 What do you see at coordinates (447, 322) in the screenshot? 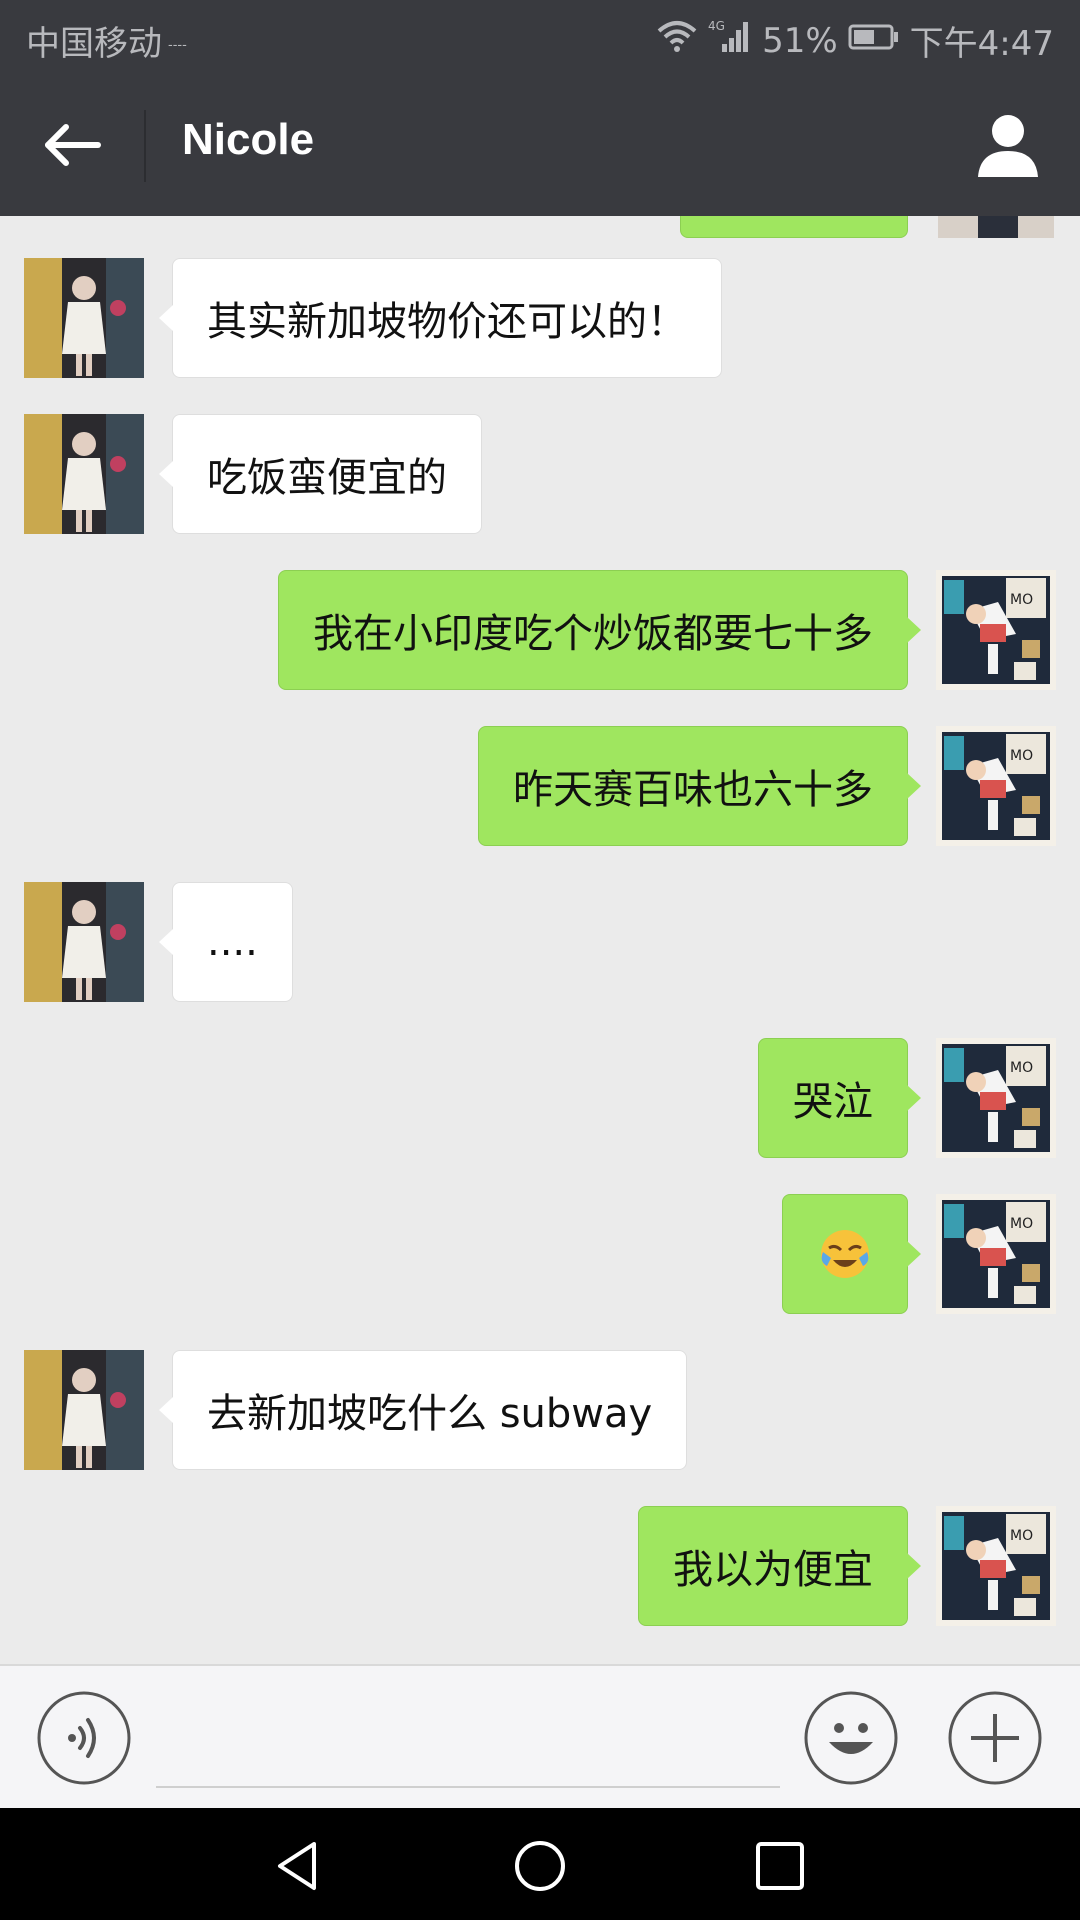
I see `message-text: 其实新加坡物价还可以的！` at bounding box center [447, 322].